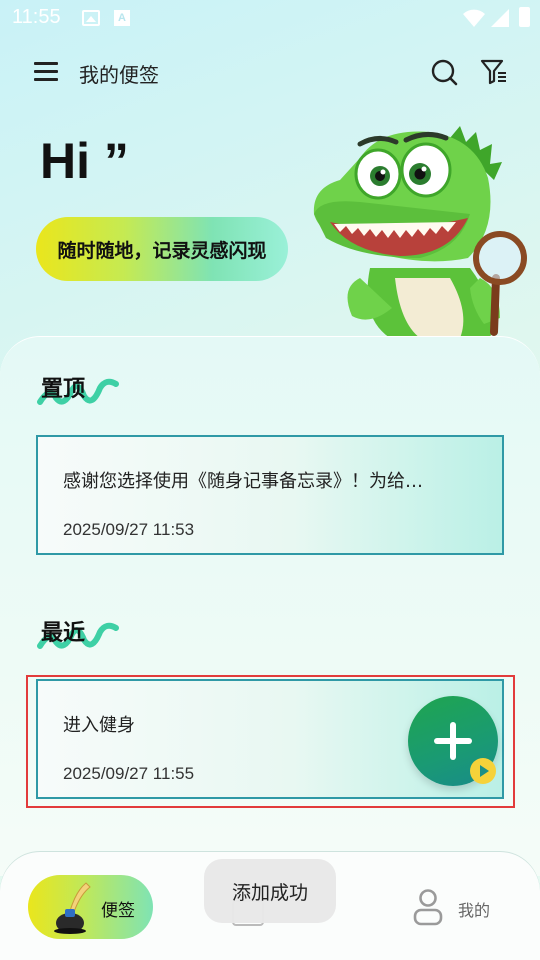 The width and height of the screenshot is (540, 960). What do you see at coordinates (444, 72) in the screenshot?
I see `search-icon` at bounding box center [444, 72].